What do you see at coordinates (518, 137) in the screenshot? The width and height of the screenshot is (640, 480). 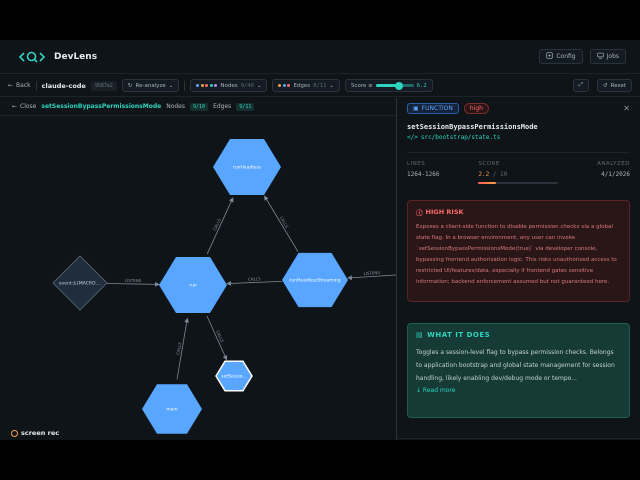 I see `file-path-link: </> src/bootstrap/state.ts` at bounding box center [518, 137].